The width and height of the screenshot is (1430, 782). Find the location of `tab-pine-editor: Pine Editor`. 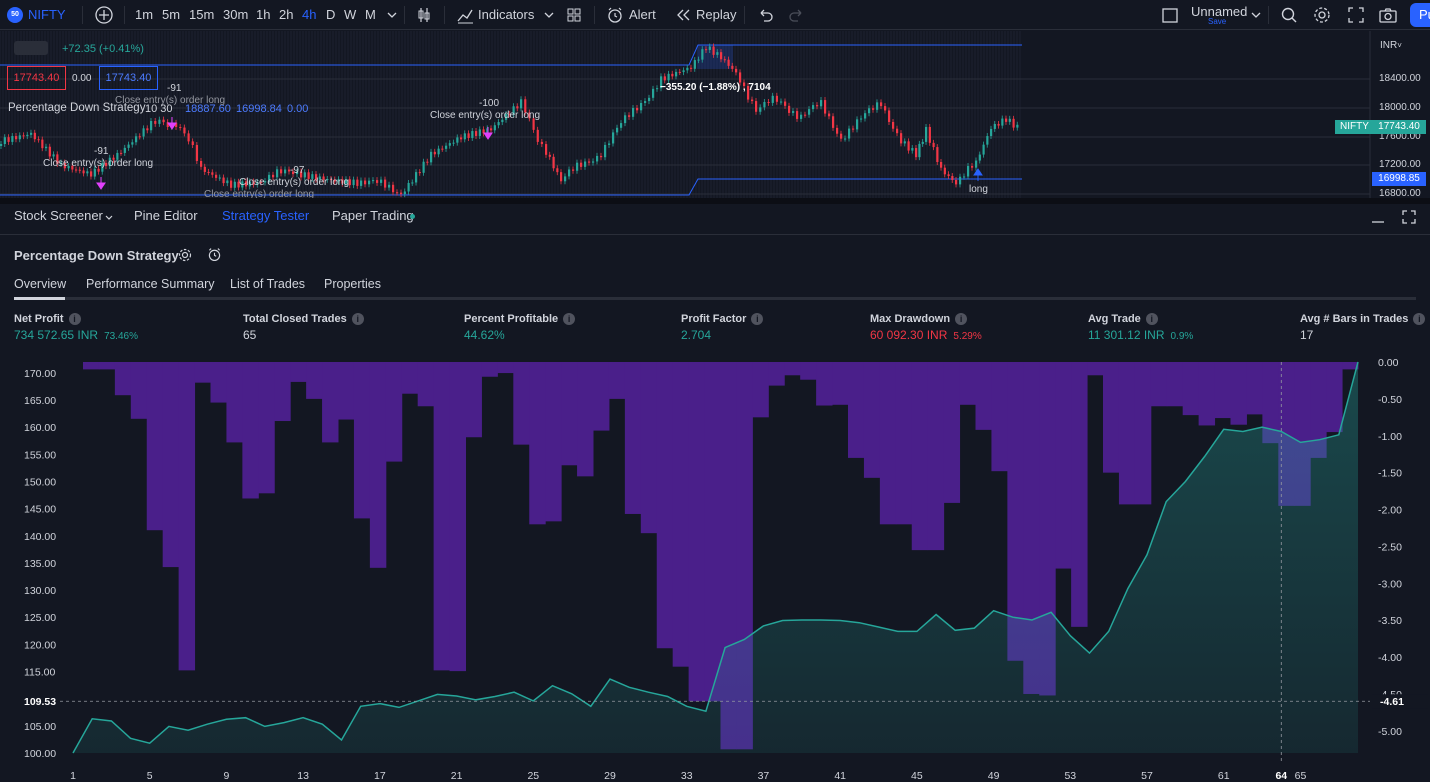

tab-pine-editor: Pine Editor is located at coordinates (166, 215).